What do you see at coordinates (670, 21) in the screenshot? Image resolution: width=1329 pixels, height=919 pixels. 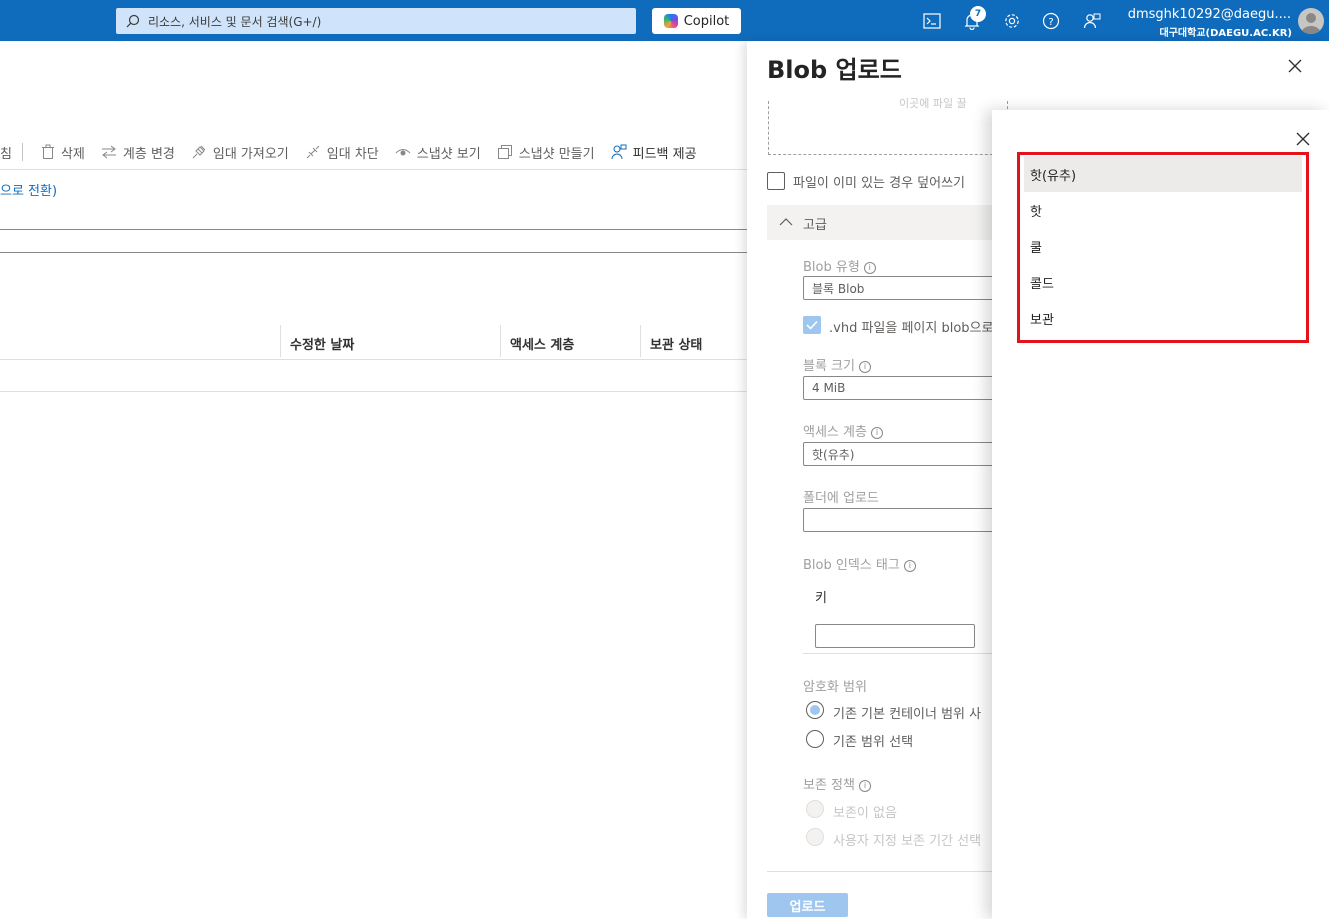 I see `copilot-icon` at bounding box center [670, 21].